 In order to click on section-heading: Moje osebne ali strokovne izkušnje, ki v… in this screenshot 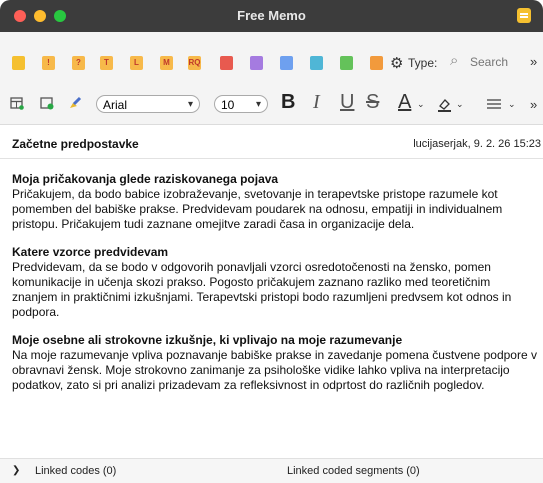, I will do `click(207, 340)`.